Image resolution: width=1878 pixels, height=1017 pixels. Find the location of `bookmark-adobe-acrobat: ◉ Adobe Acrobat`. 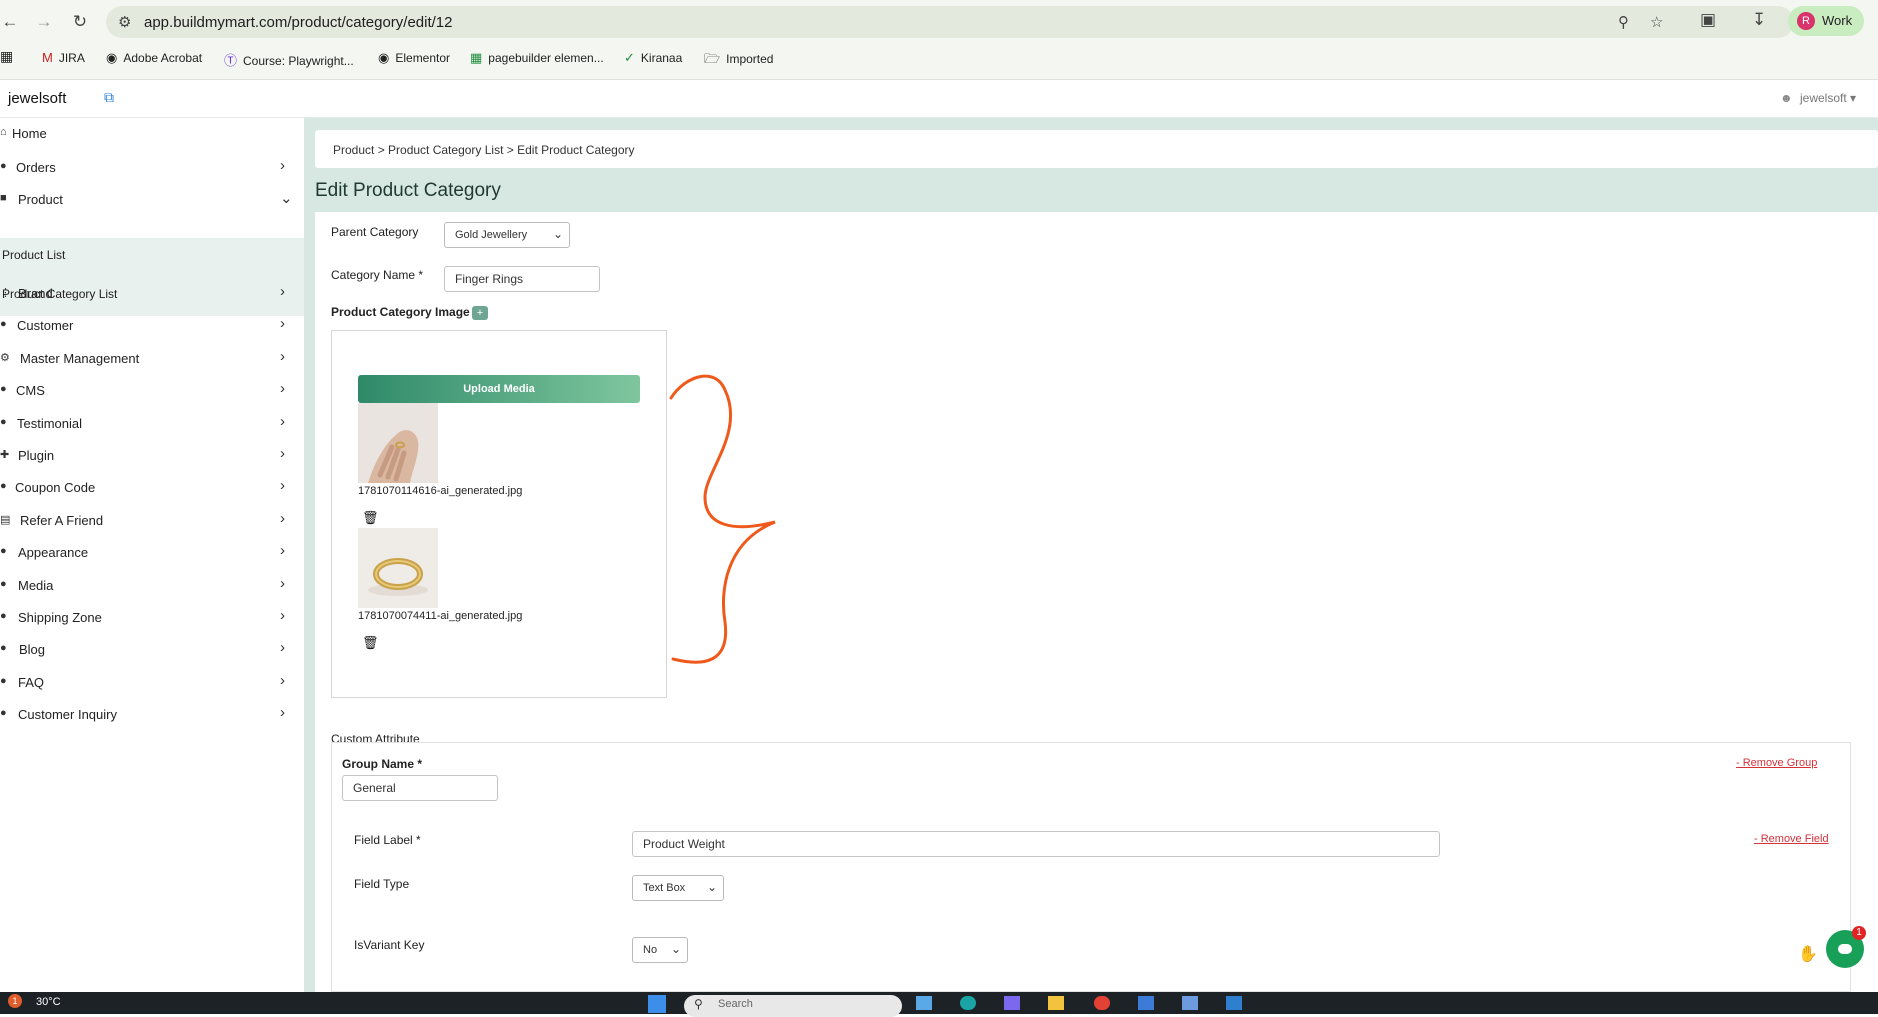

bookmark-adobe-acrobat: ◉ Adobe Acrobat is located at coordinates (154, 58).